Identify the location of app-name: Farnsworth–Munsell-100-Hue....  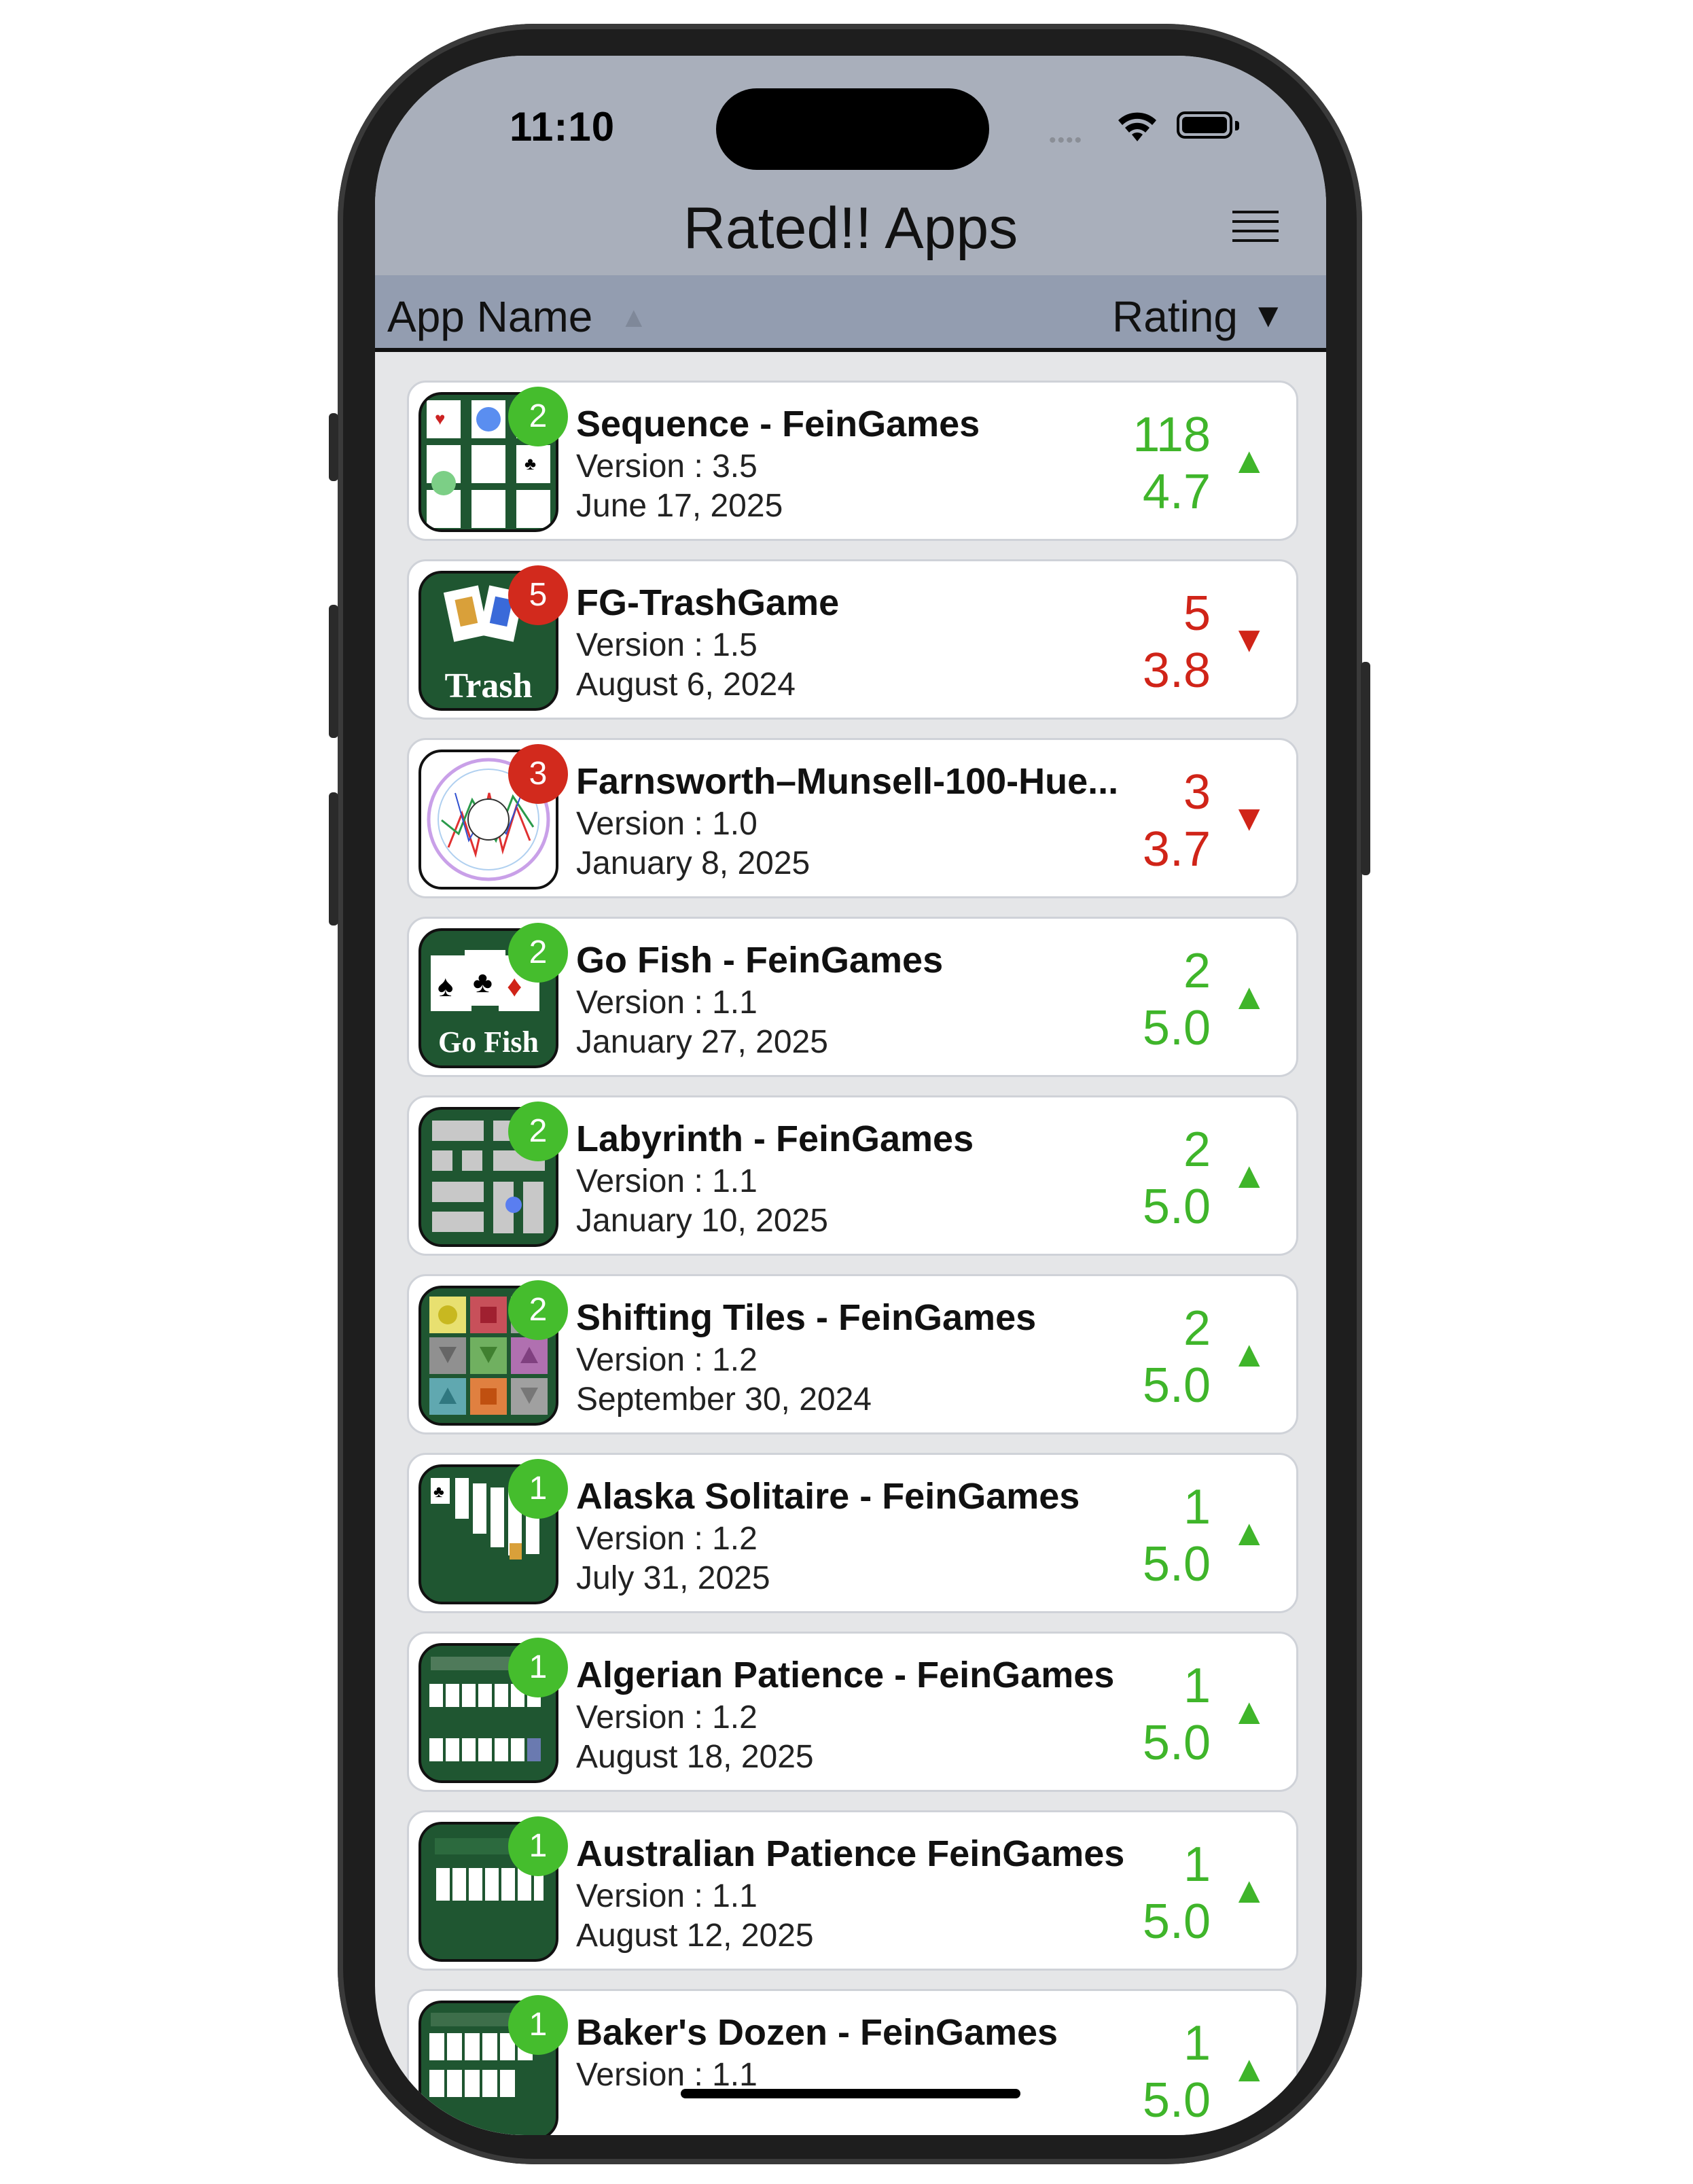
(847, 781).